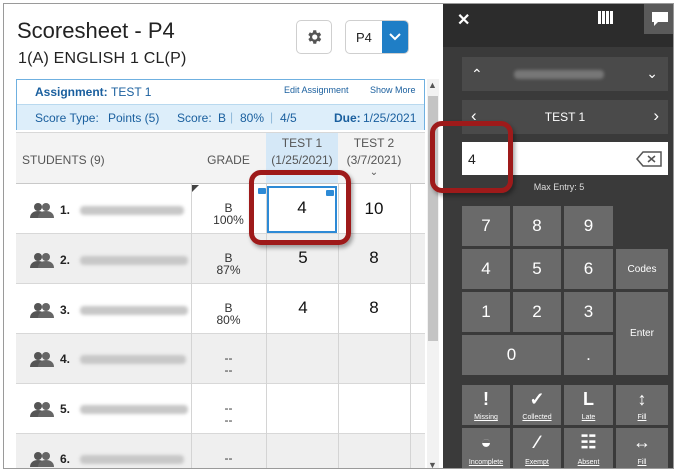  What do you see at coordinates (486, 269) in the screenshot?
I see `key-4: 4` at bounding box center [486, 269].